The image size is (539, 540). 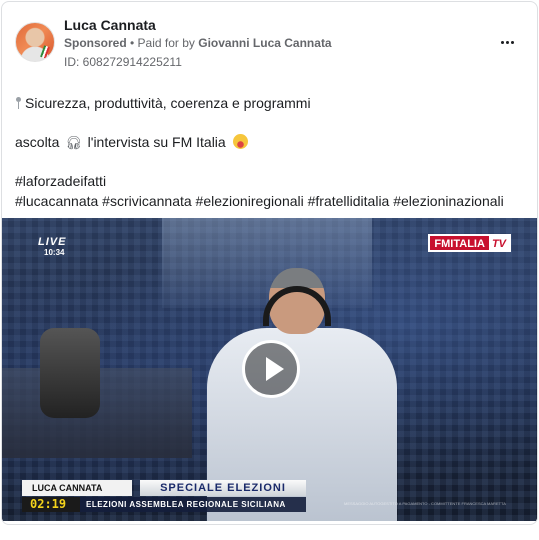 What do you see at coordinates (193, 504) in the screenshot?
I see `lower-third-subtitle: ELEZIONI ASSEMBLEA REGIONALE SICILIANA` at bounding box center [193, 504].